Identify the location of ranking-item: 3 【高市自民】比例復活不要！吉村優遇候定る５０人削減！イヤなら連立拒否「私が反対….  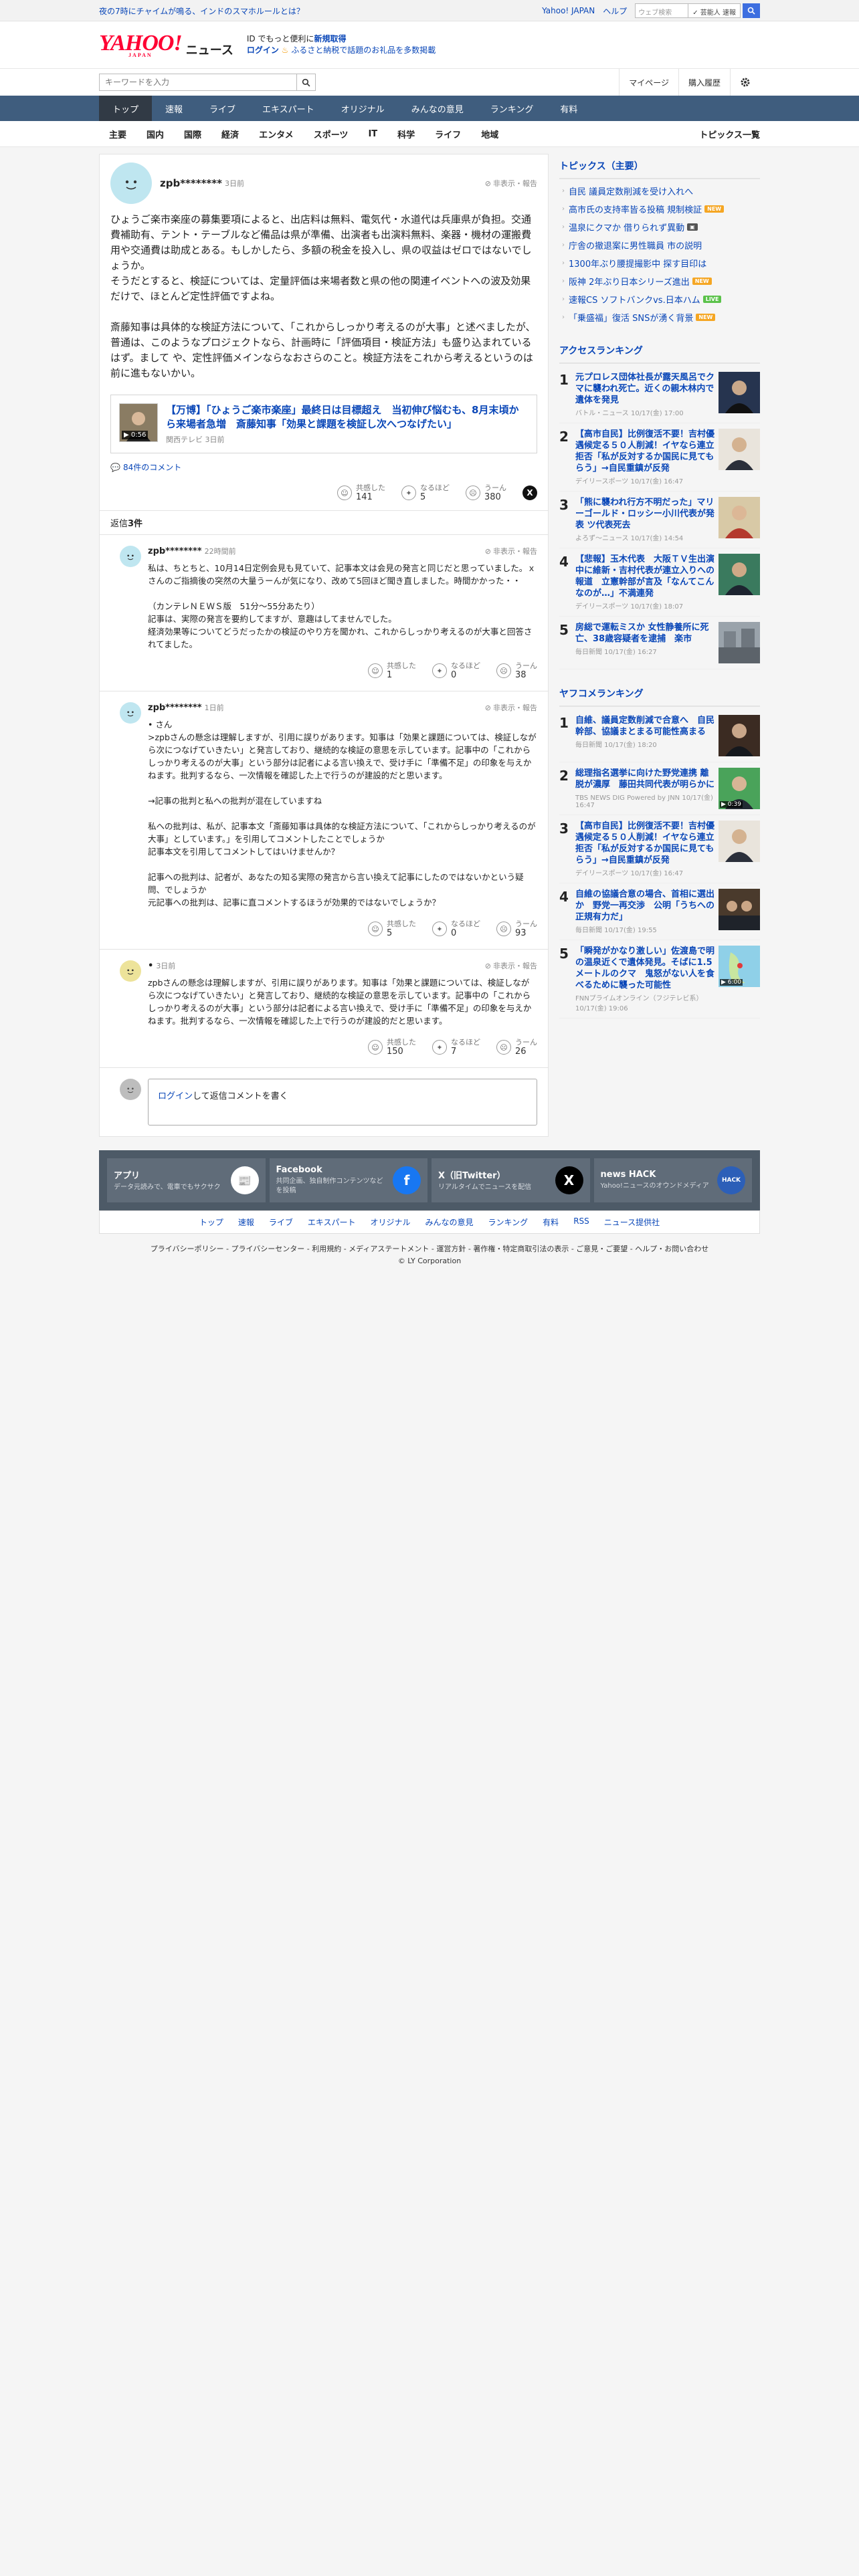
(660, 849).